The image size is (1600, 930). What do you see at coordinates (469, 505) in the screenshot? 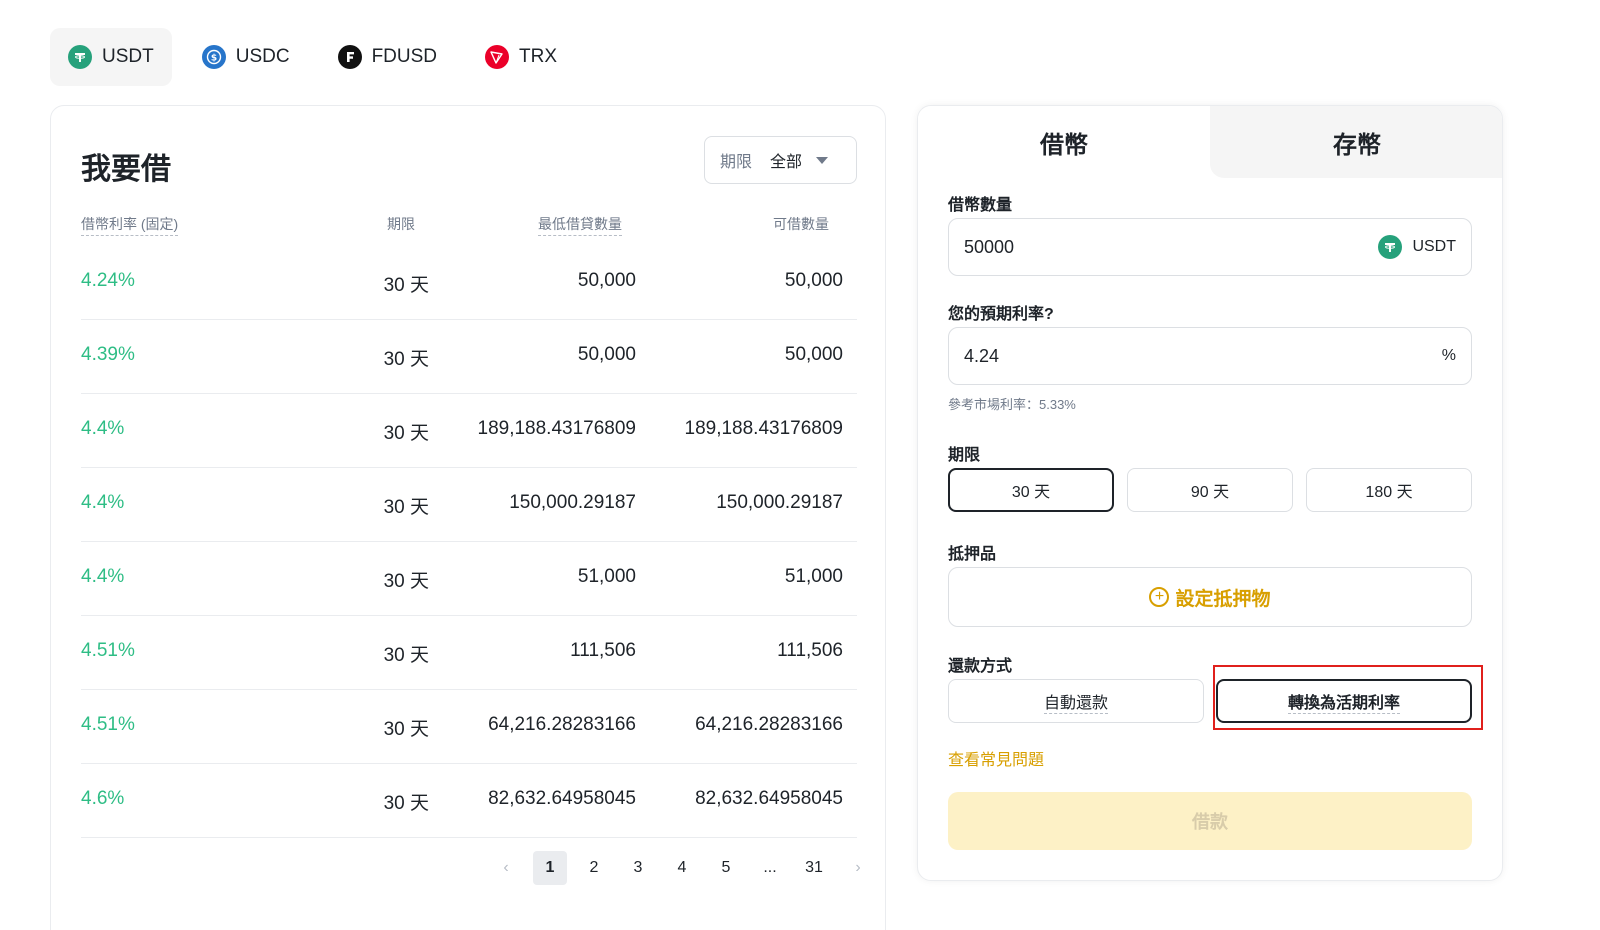
I see `table-row: 4.4% 30 天 150,000.29187 150,000.29187` at bounding box center [469, 505].